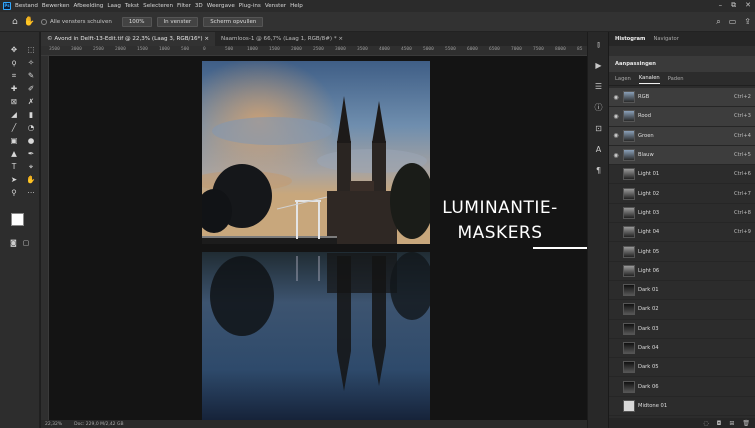 The height and width of the screenshot is (428, 755). I want to click on marquee-tool-icon: ⬚, so click(31, 49).